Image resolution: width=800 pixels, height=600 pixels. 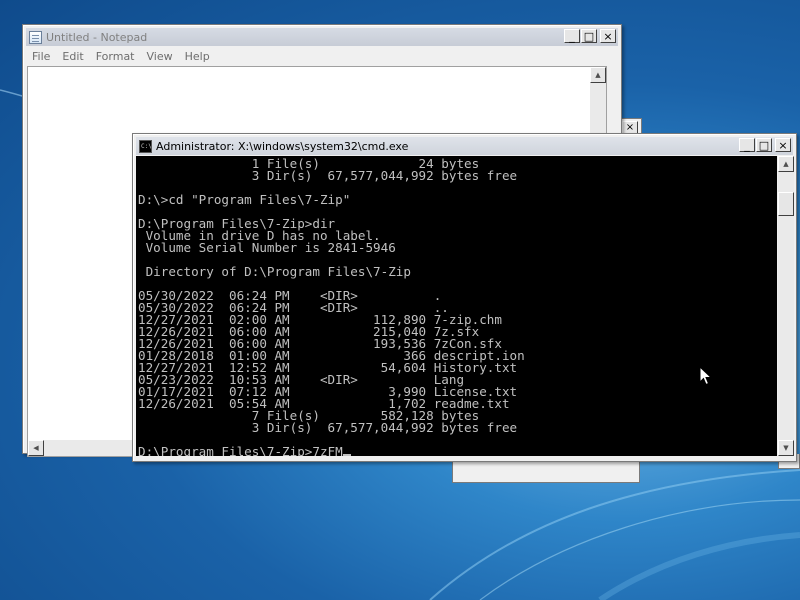 What do you see at coordinates (35, 37) in the screenshot?
I see `notepad-icon` at bounding box center [35, 37].